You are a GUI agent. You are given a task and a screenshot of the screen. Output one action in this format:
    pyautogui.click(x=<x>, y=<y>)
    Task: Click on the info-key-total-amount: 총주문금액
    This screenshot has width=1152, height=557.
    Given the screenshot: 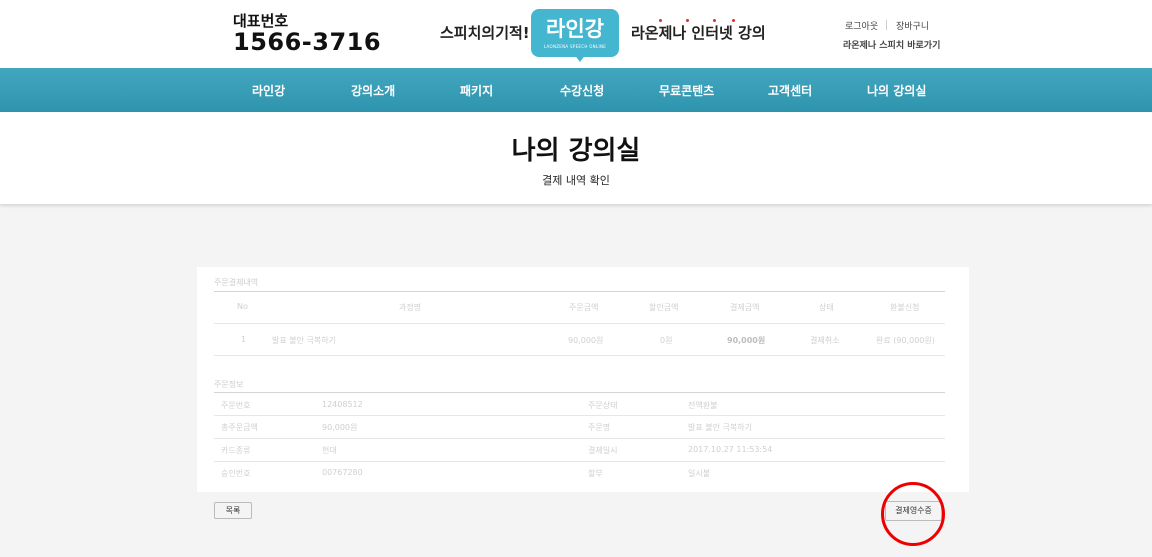 What is the action you would take?
    pyautogui.click(x=239, y=427)
    